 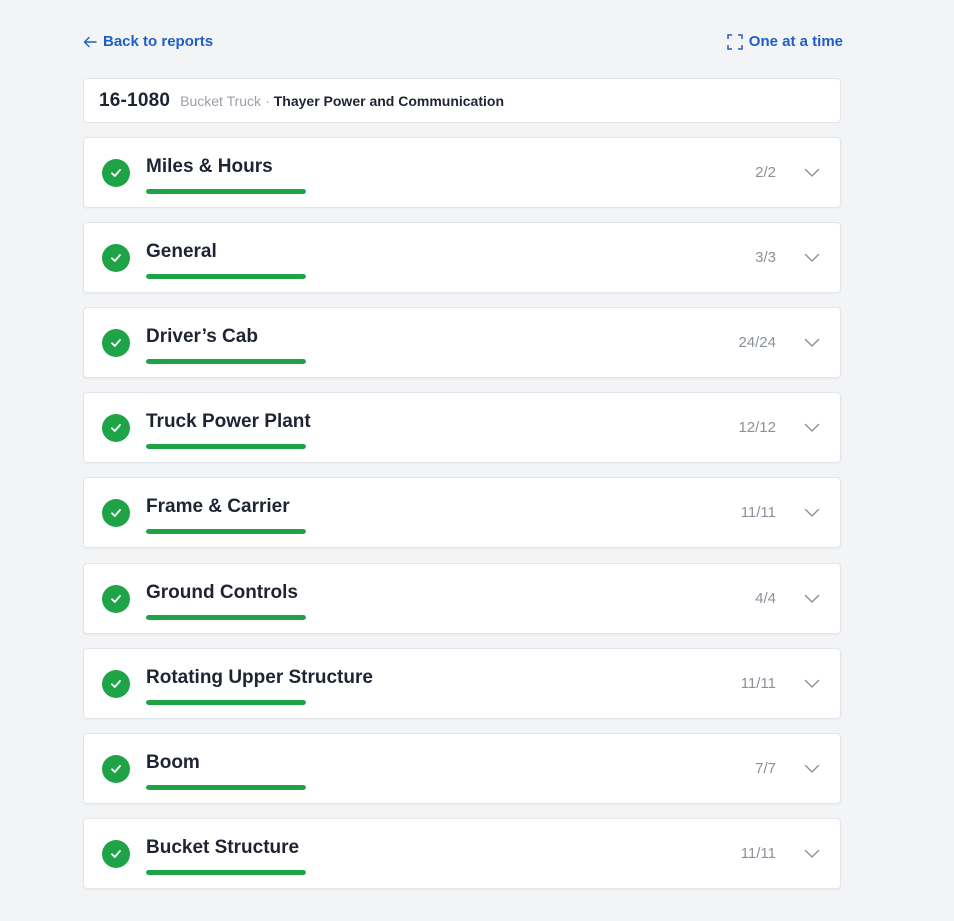 What do you see at coordinates (181, 251) in the screenshot?
I see `section-title: General` at bounding box center [181, 251].